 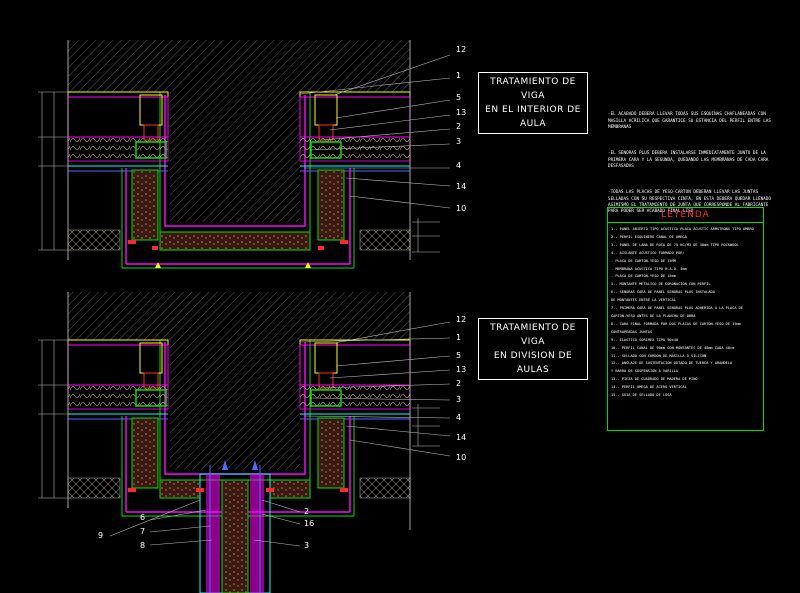 What do you see at coordinates (533, 117) in the screenshot?
I see `title-top-line2: EN EL INTERIOR DE AULA` at bounding box center [533, 117].